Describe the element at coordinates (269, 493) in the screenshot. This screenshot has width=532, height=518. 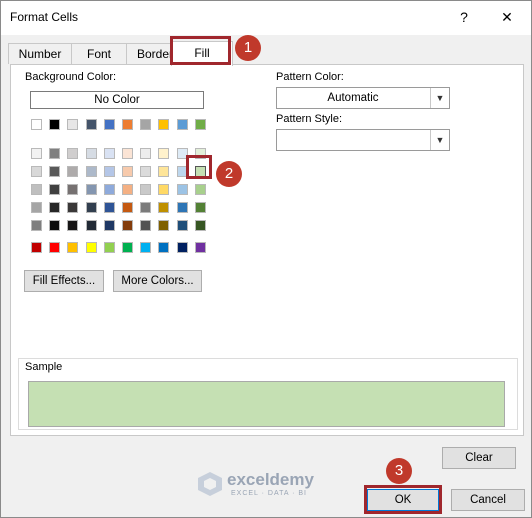
I see `watermark-tagline: EXCEL · DATA · BI` at that location.